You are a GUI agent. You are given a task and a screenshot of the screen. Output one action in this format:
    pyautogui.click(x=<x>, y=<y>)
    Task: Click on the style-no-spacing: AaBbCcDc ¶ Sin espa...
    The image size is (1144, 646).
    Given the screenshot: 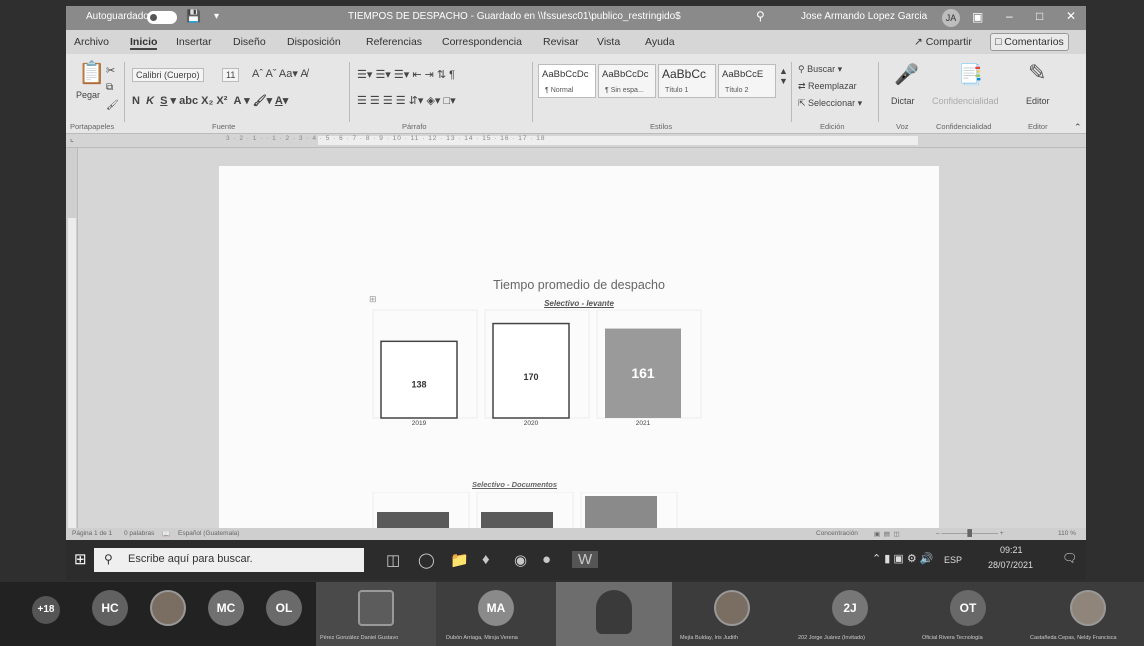 What is the action you would take?
    pyautogui.click(x=627, y=81)
    